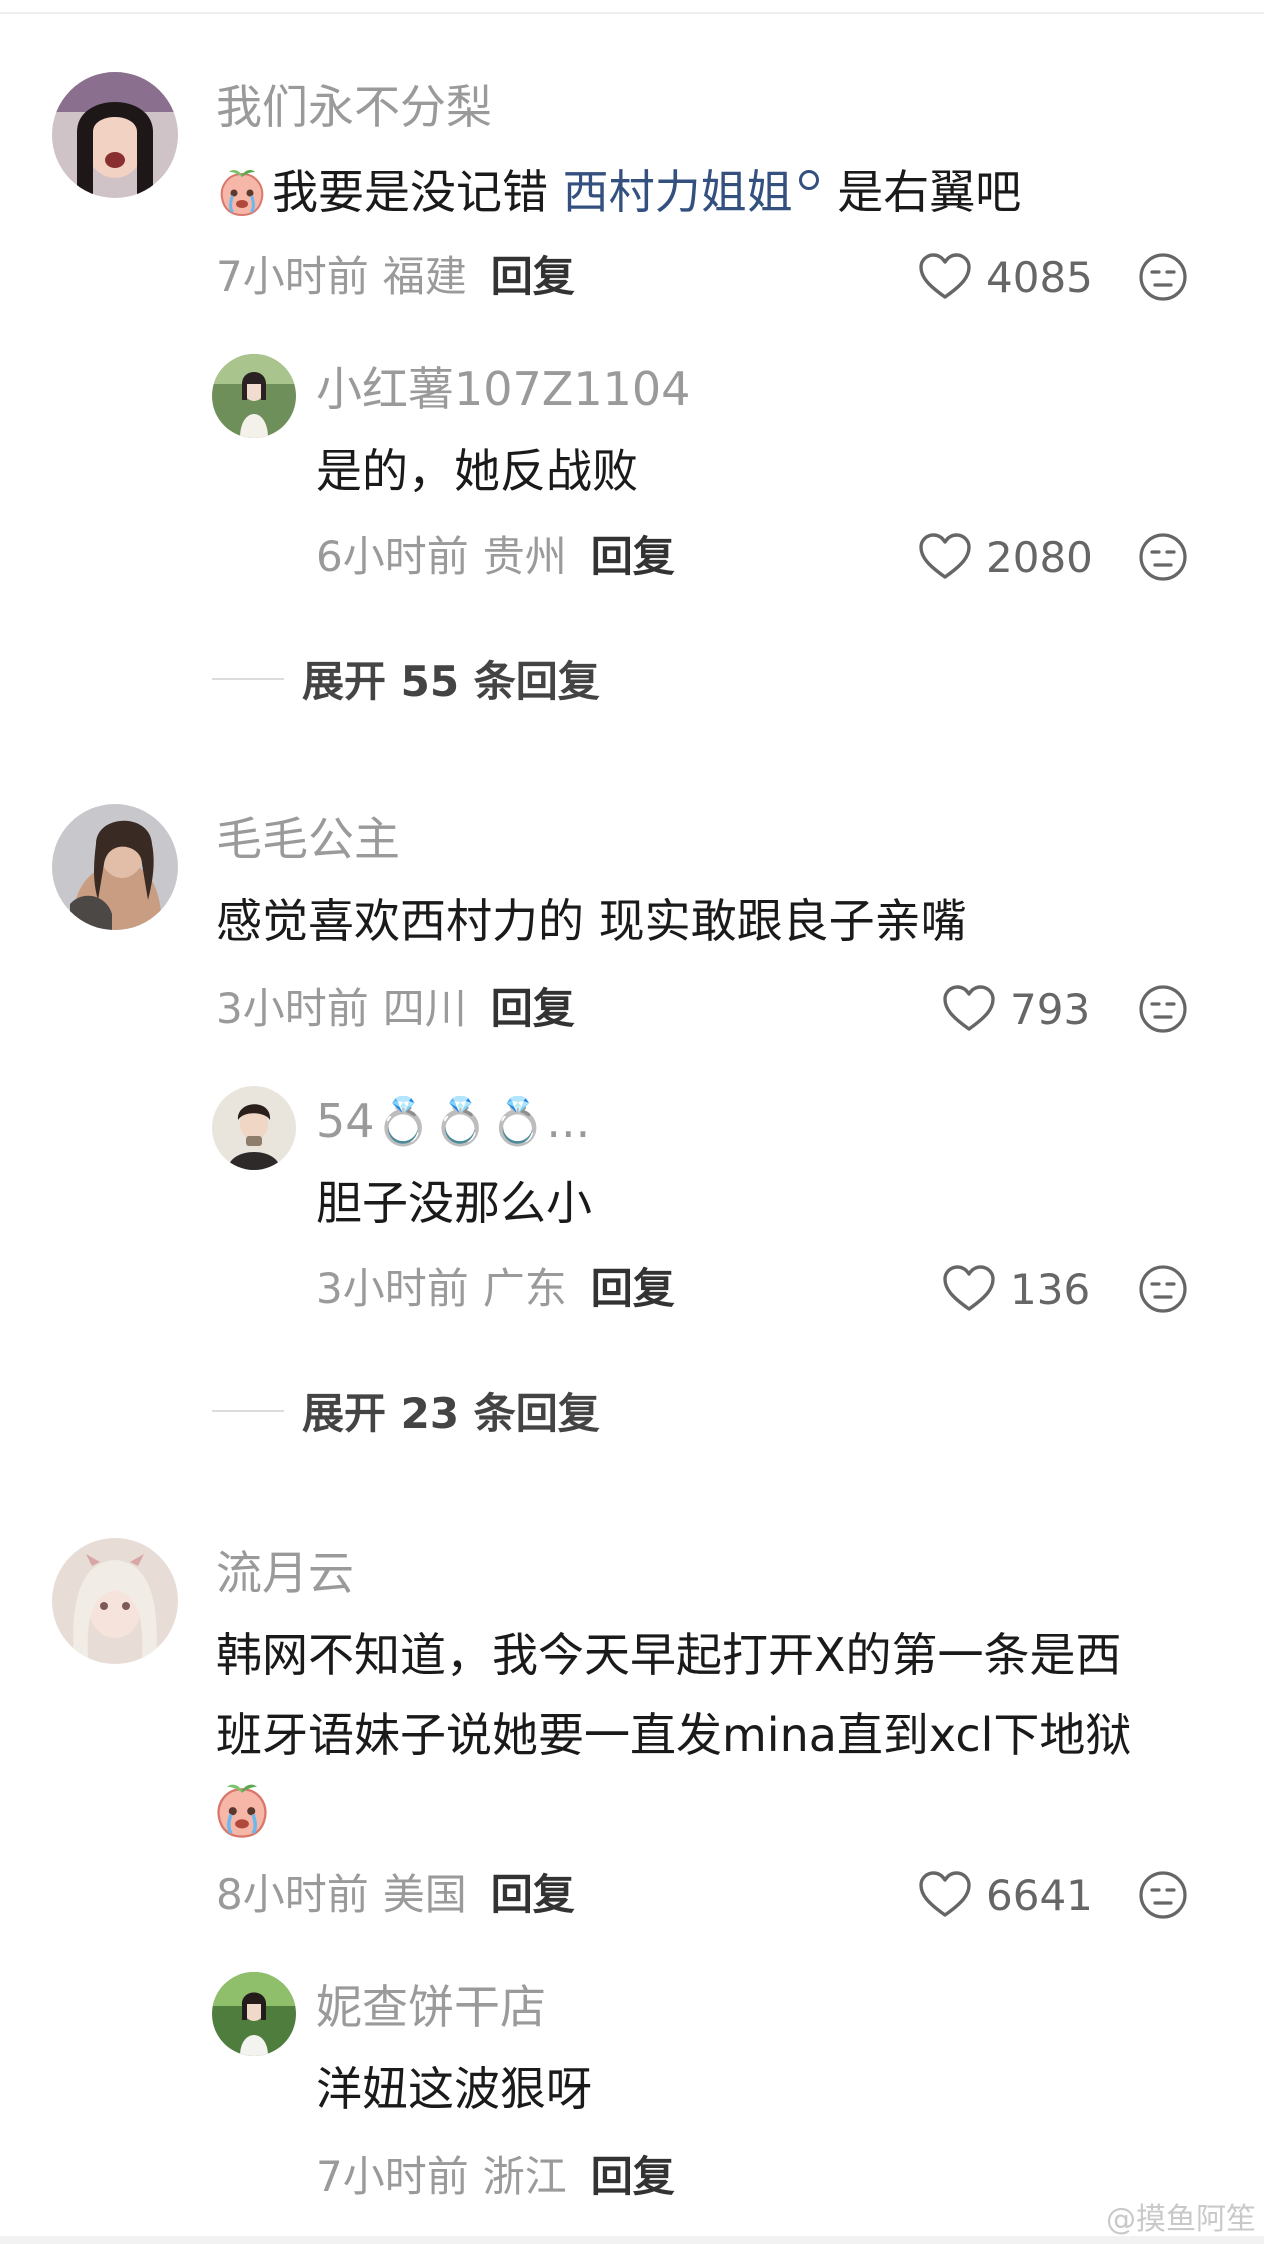 Image resolution: width=1264 pixels, height=2244 pixels. What do you see at coordinates (424, 1894) in the screenshot?
I see `region: 美国` at bounding box center [424, 1894].